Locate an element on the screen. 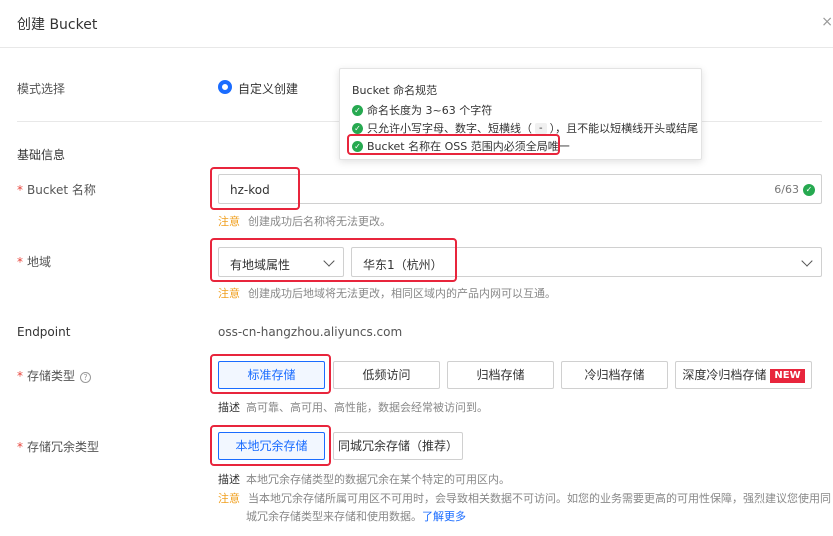  region-attribute-select: 有地域属性 is located at coordinates (281, 262).